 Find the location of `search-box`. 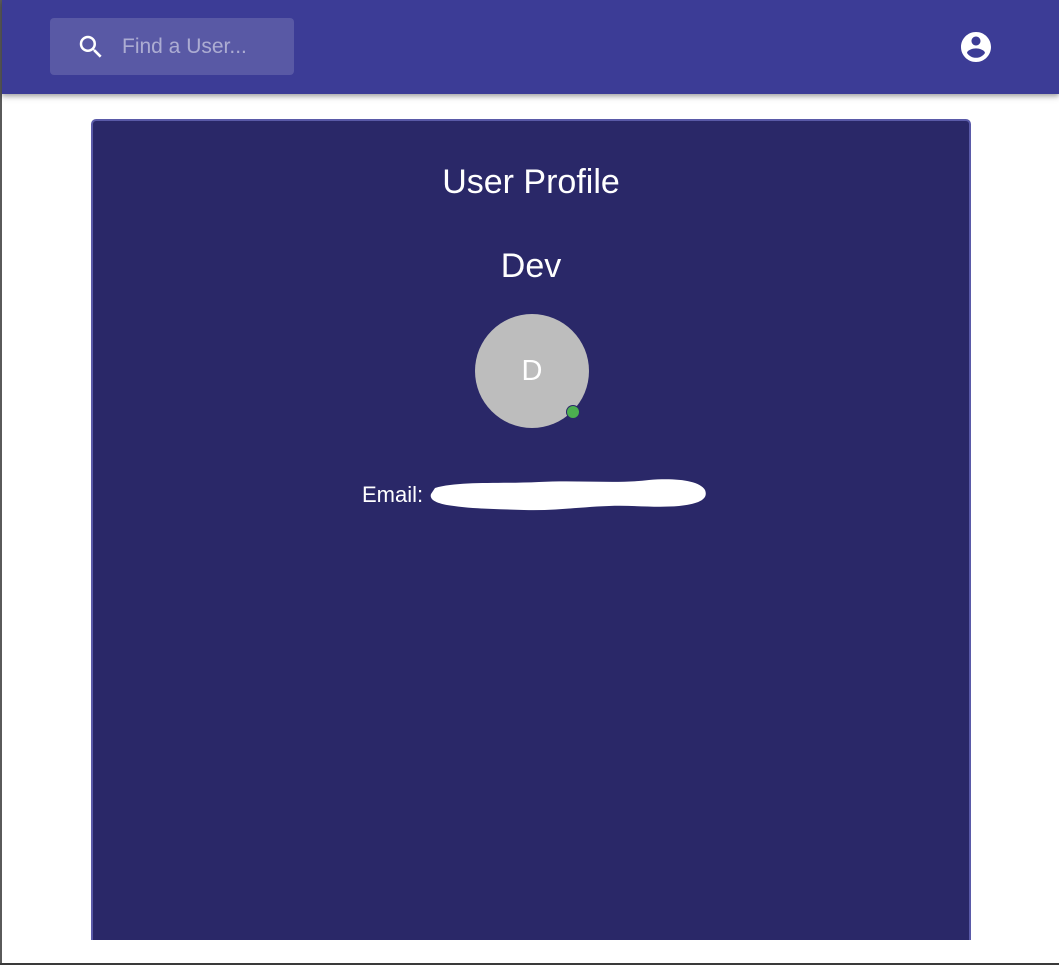

search-box is located at coordinates (172, 46).